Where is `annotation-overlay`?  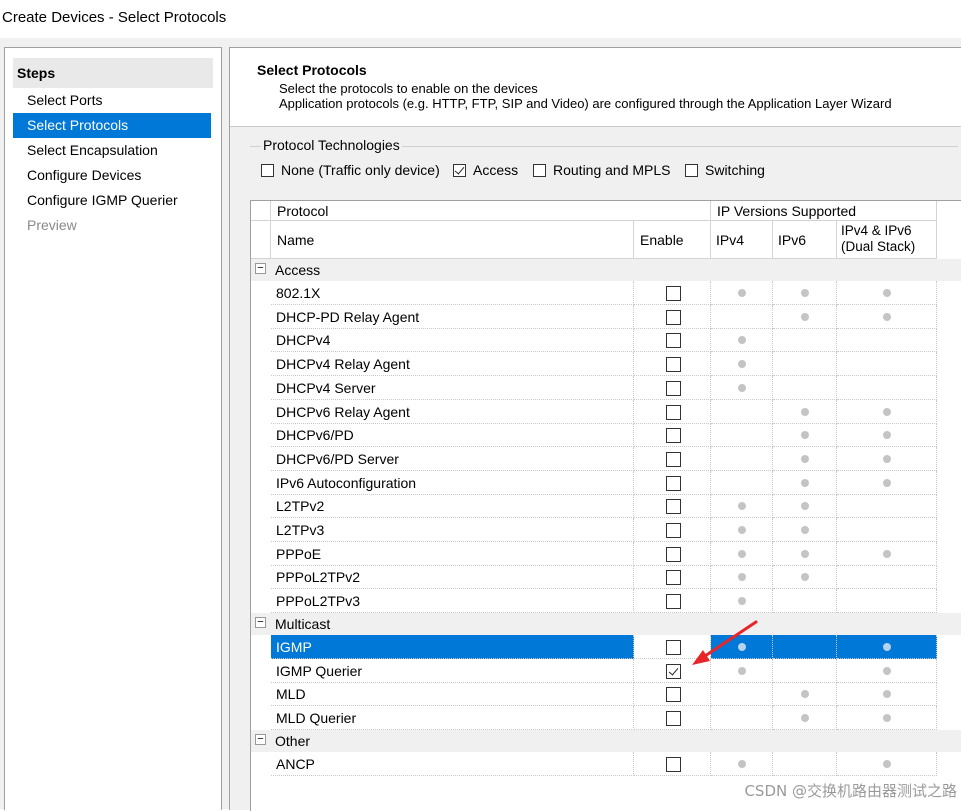 annotation-overlay is located at coordinates (725, 642).